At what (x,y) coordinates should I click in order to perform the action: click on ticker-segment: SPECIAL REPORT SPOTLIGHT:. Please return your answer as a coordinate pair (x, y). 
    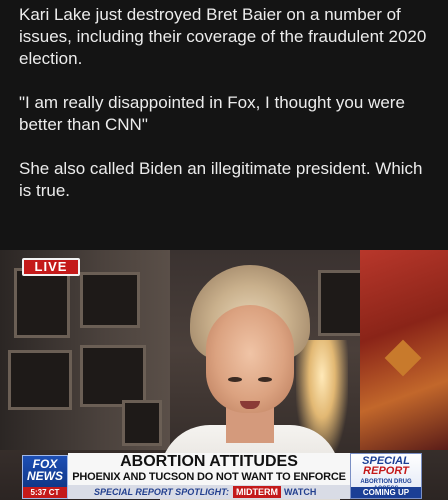
    Looking at the image, I should click on (162, 492).